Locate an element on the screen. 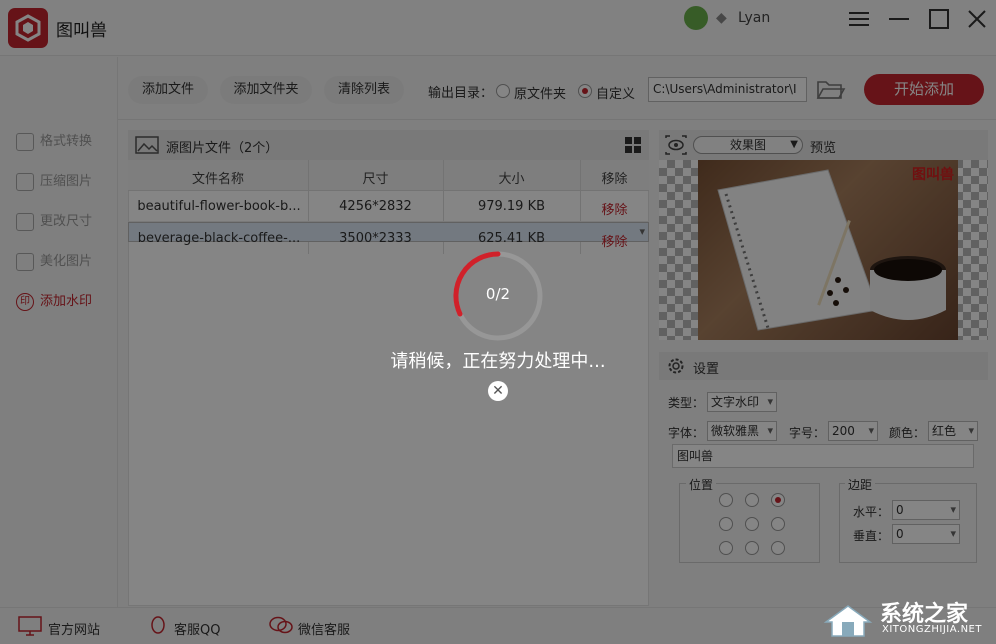 This screenshot has height=644, width=996. site-watermark: 系统之家 XITONGZHIJIA.NET is located at coordinates (907, 616).